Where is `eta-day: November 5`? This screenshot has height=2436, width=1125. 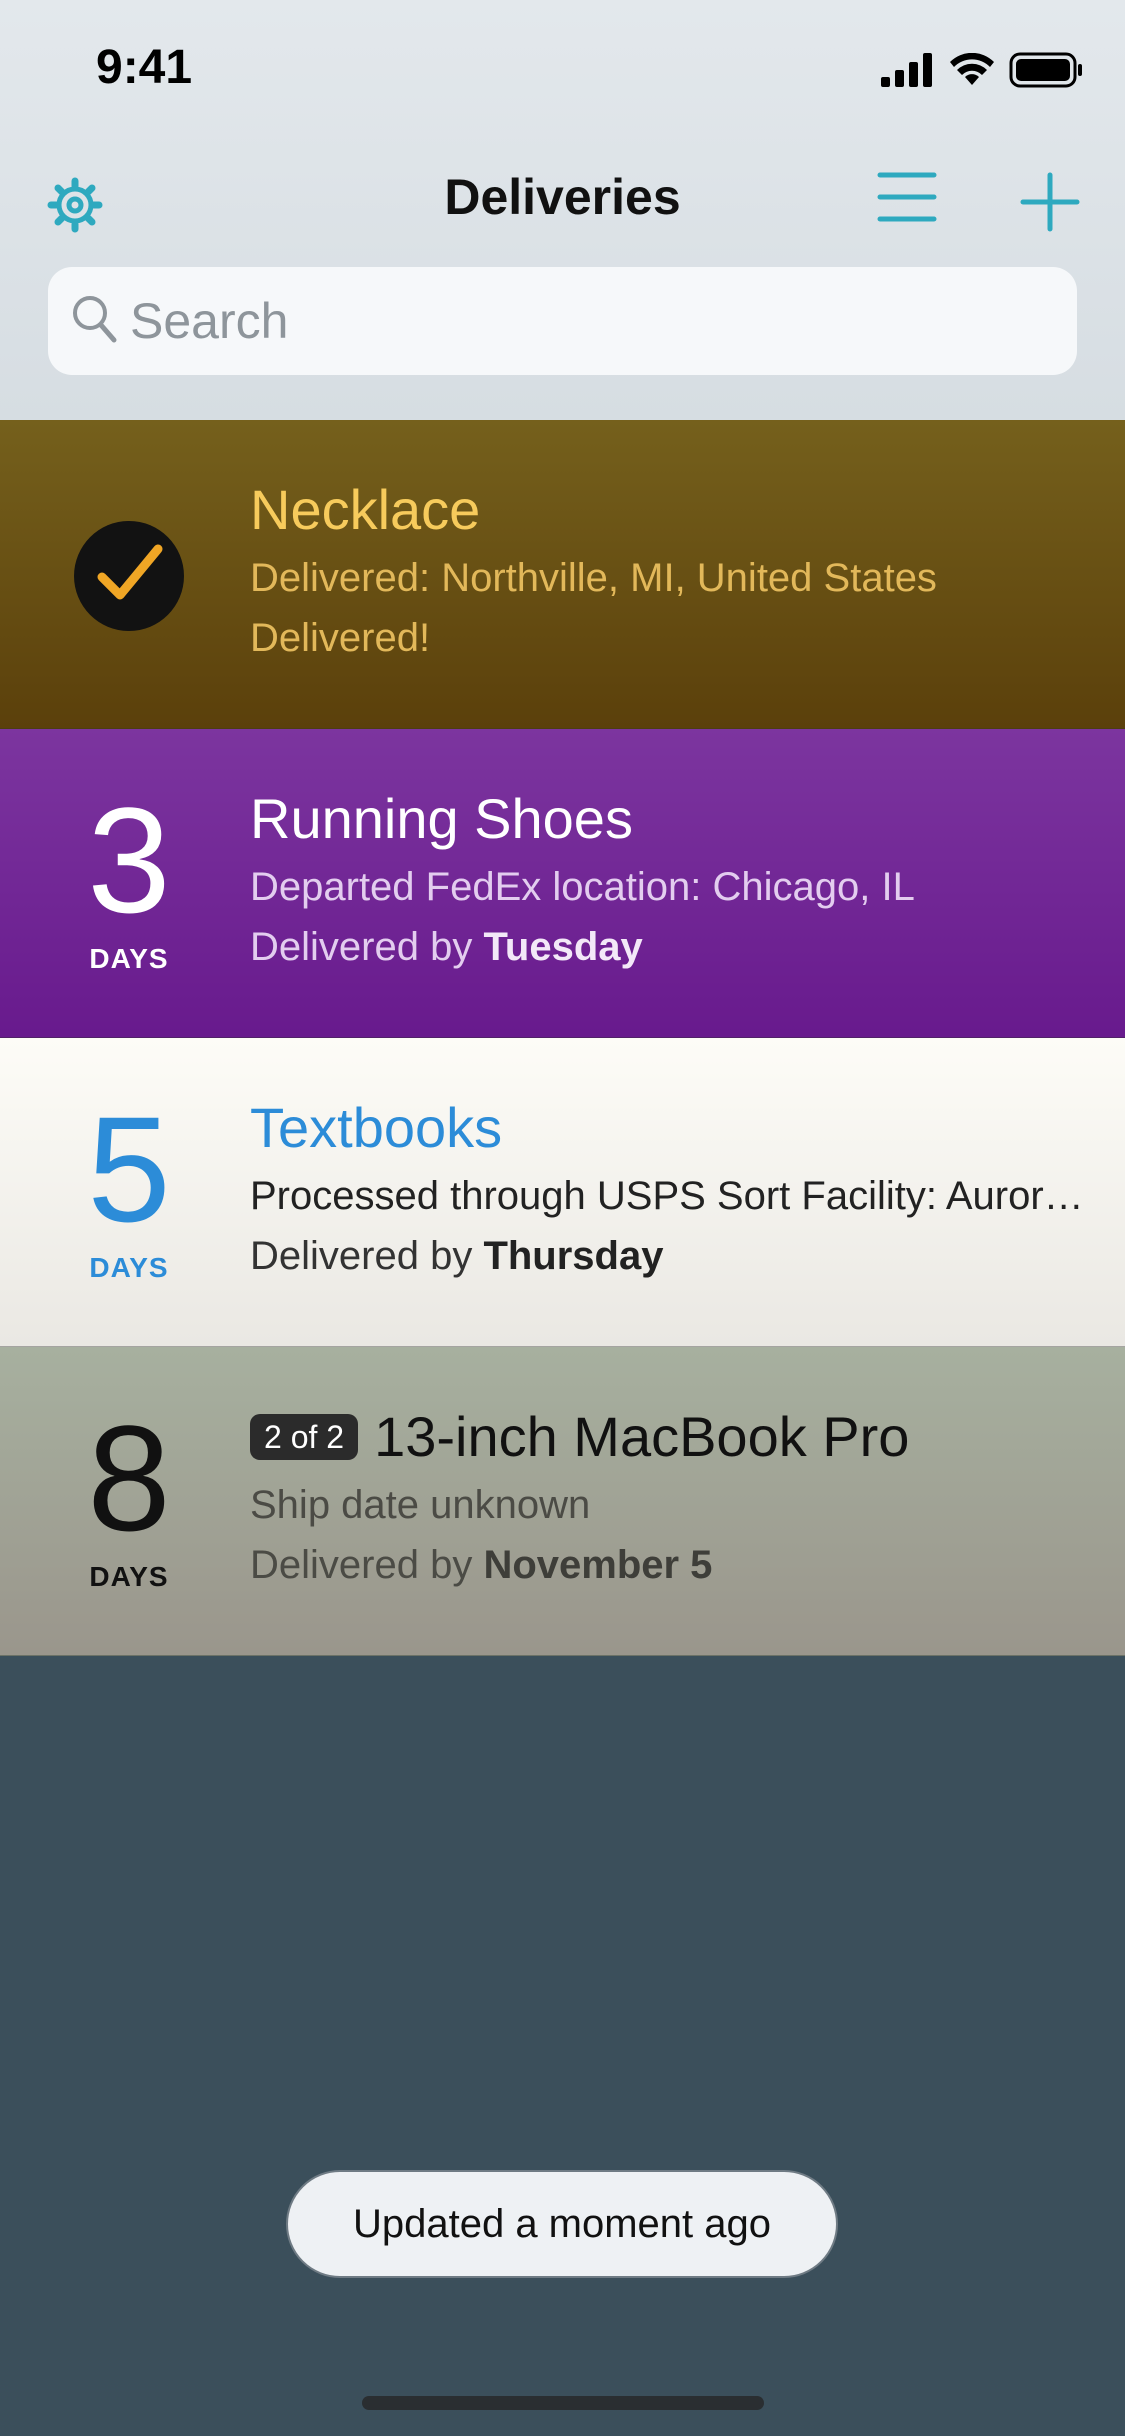
eta-day: November 5 is located at coordinates (598, 1565).